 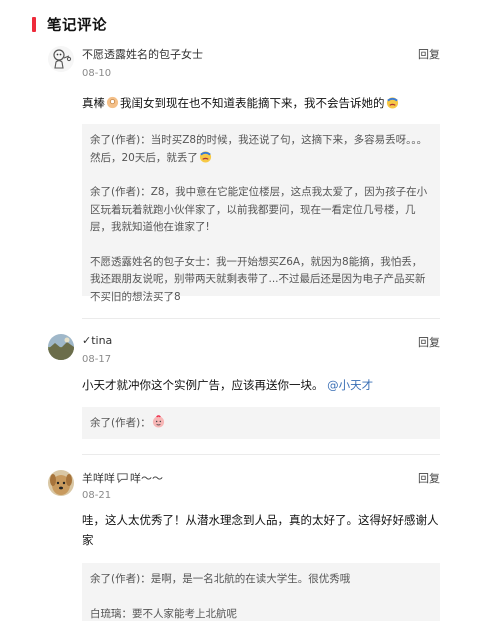 What do you see at coordinates (61, 347) in the screenshot?
I see `landscape-avatar-icon` at bounding box center [61, 347].